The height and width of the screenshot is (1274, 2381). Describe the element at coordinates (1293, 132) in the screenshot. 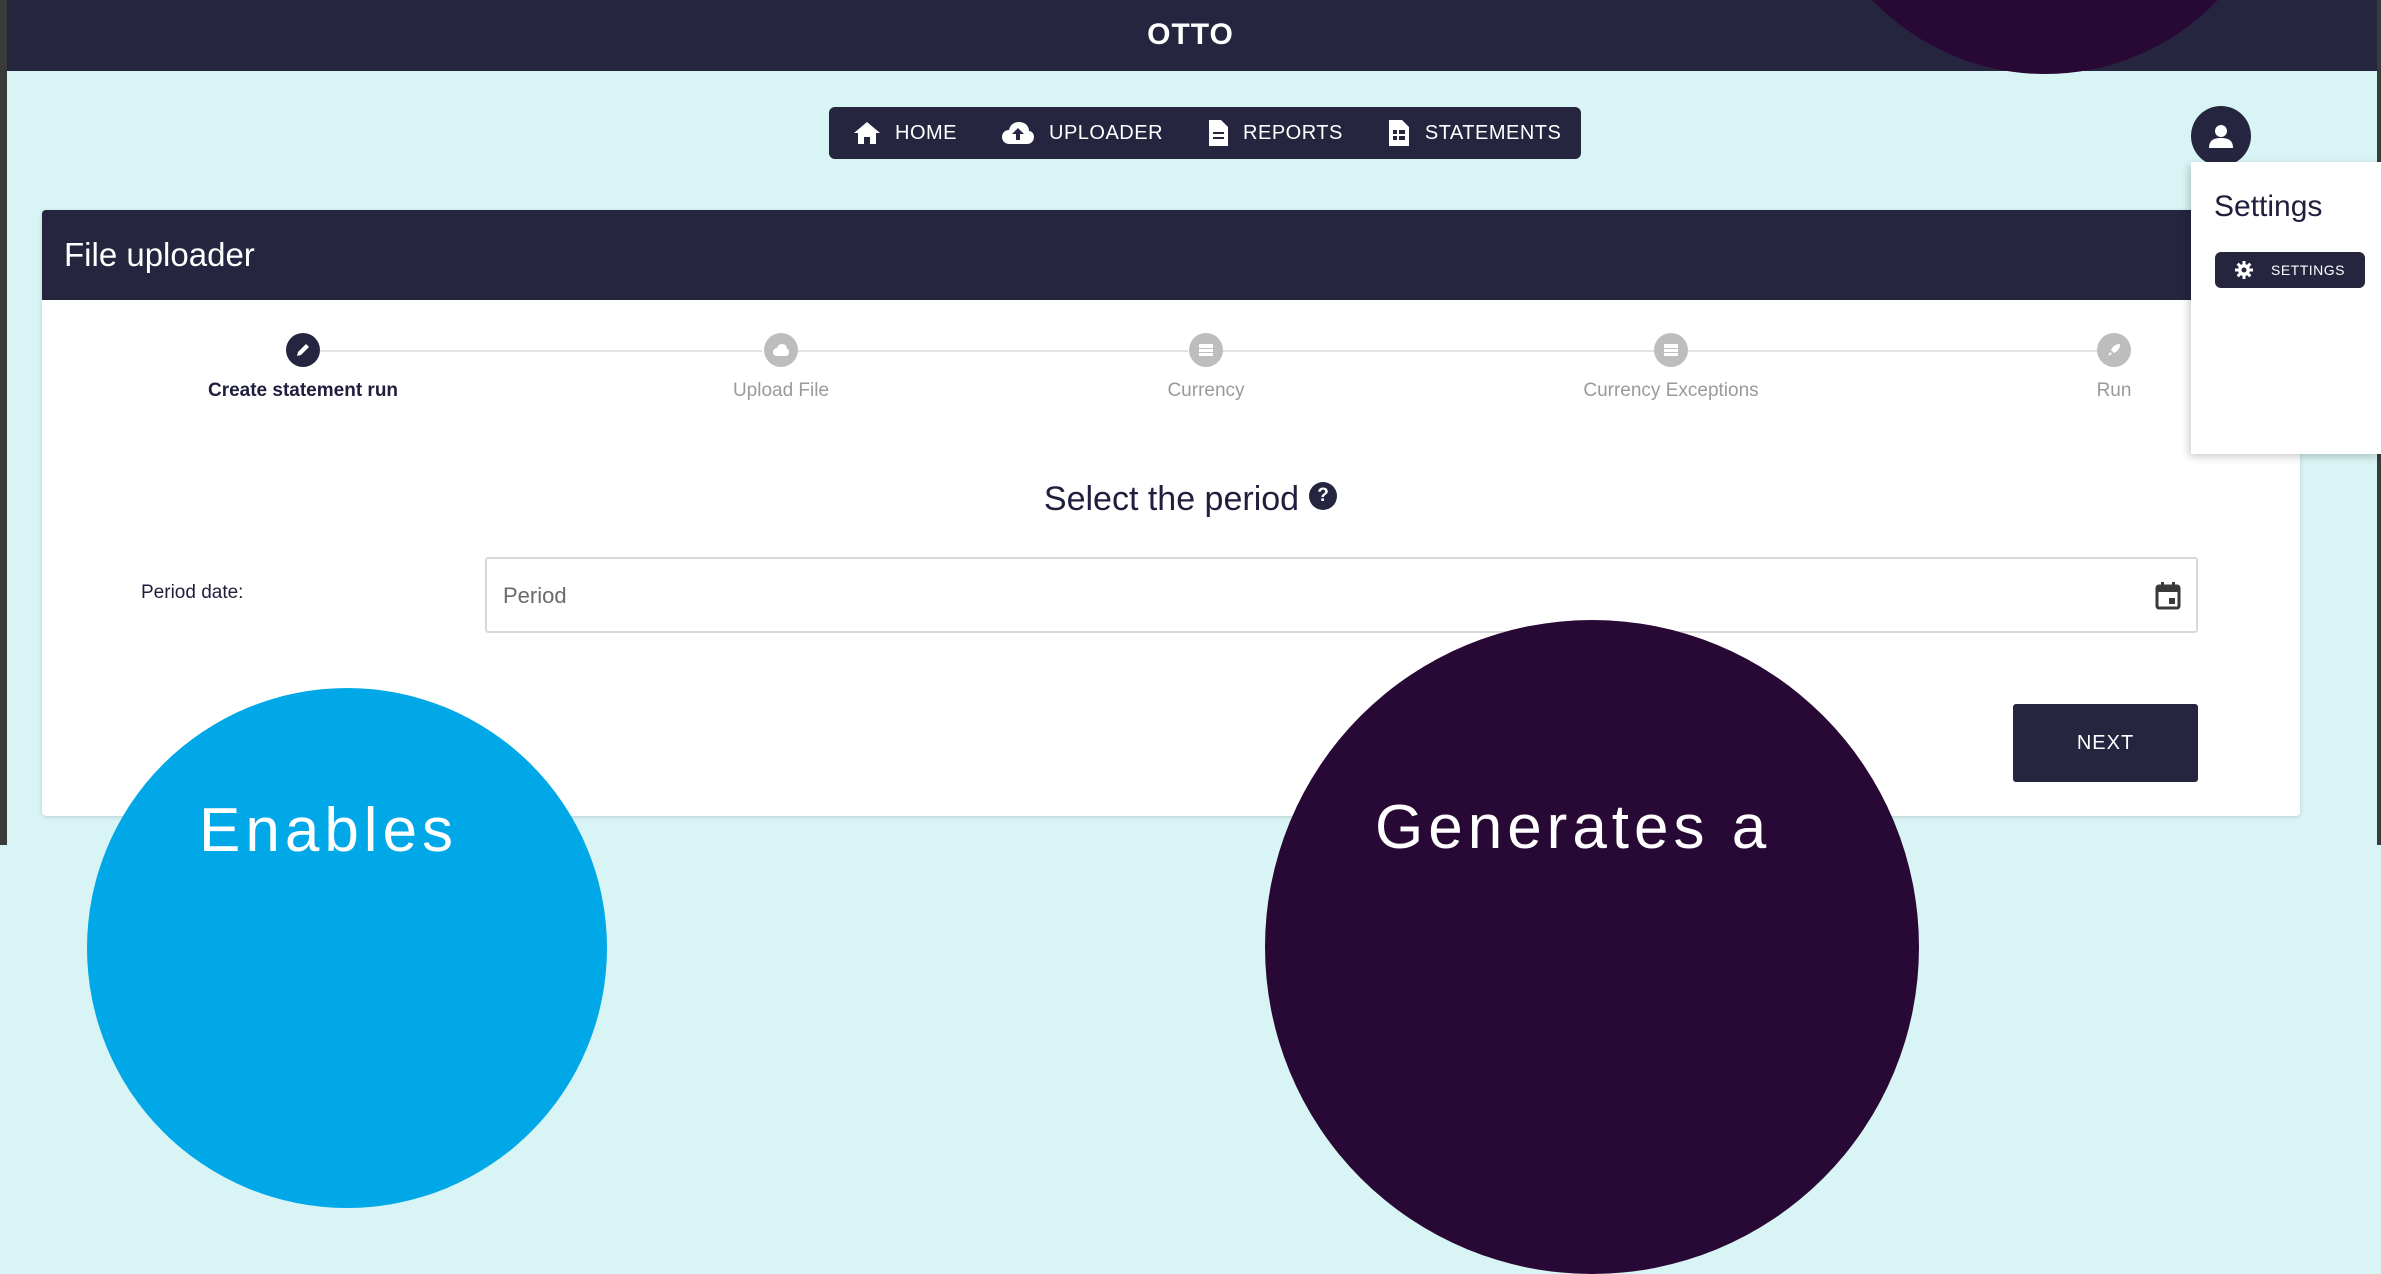

I see `nav-reports-label: REPORTS` at that location.